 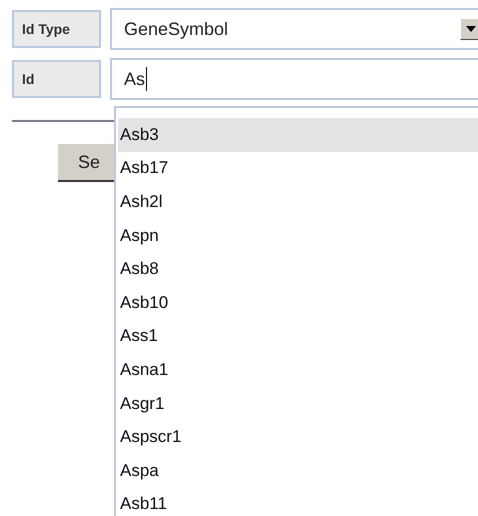 I want to click on id-input-field: As, so click(x=294, y=79).